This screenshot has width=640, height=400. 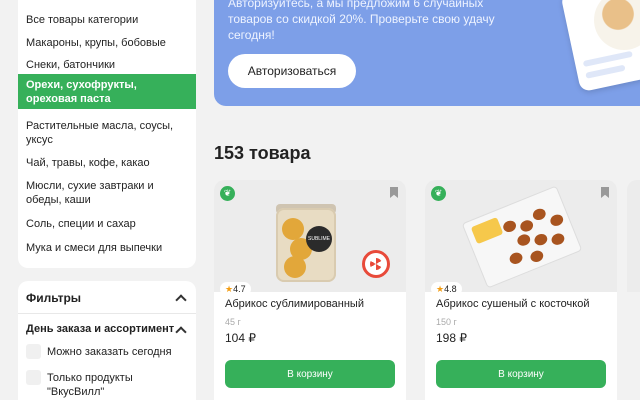 What do you see at coordinates (451, 338) in the screenshot?
I see `product-price: 198 ₽` at bounding box center [451, 338].